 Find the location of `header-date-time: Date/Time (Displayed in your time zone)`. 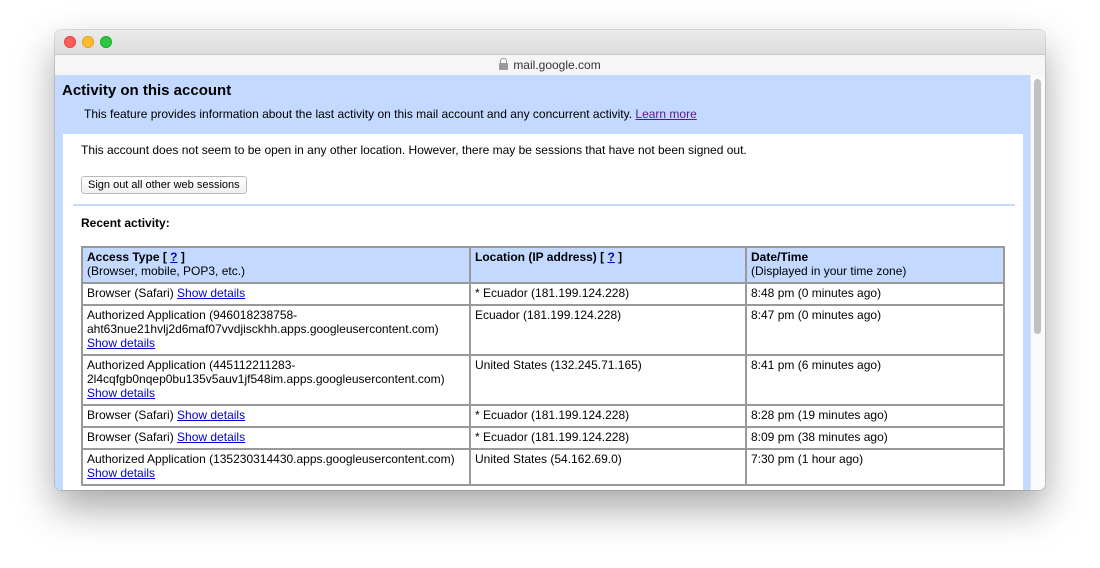

header-date-time: Date/Time (Displayed in your time zone) is located at coordinates (875, 265).